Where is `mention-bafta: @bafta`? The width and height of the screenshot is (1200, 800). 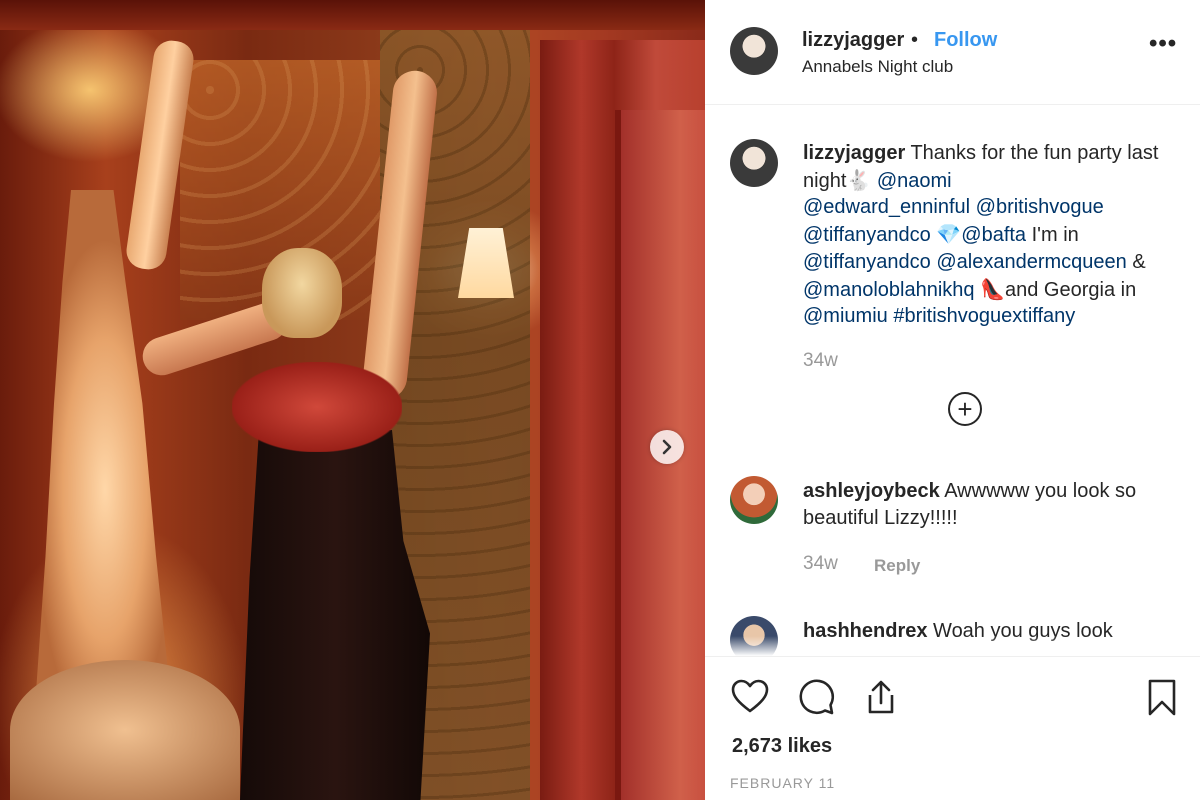 mention-bafta: @bafta is located at coordinates (993, 235).